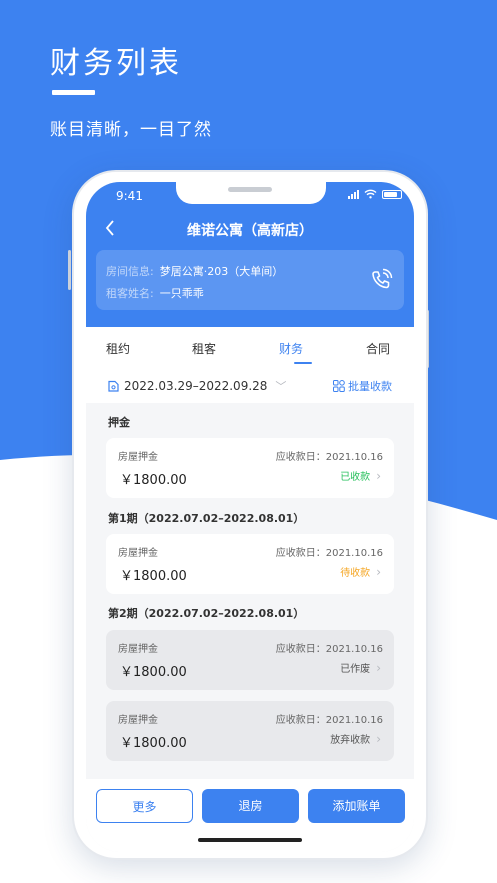 The height and width of the screenshot is (883, 497). Describe the element at coordinates (250, 564) in the screenshot. I see `bill-card: 房屋押金 应收款日：2021.10.16 ￥1800.00 待收款 ›` at that location.